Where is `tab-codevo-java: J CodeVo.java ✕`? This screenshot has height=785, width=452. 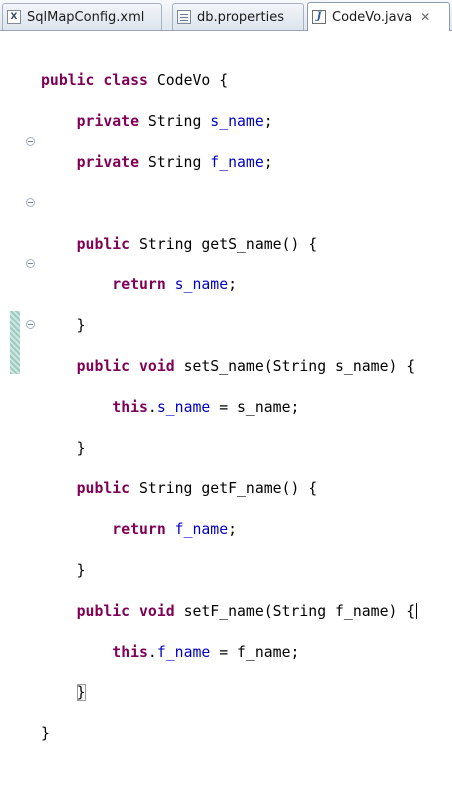
tab-codevo-java: J CodeVo.java ✕ is located at coordinates (378, 16).